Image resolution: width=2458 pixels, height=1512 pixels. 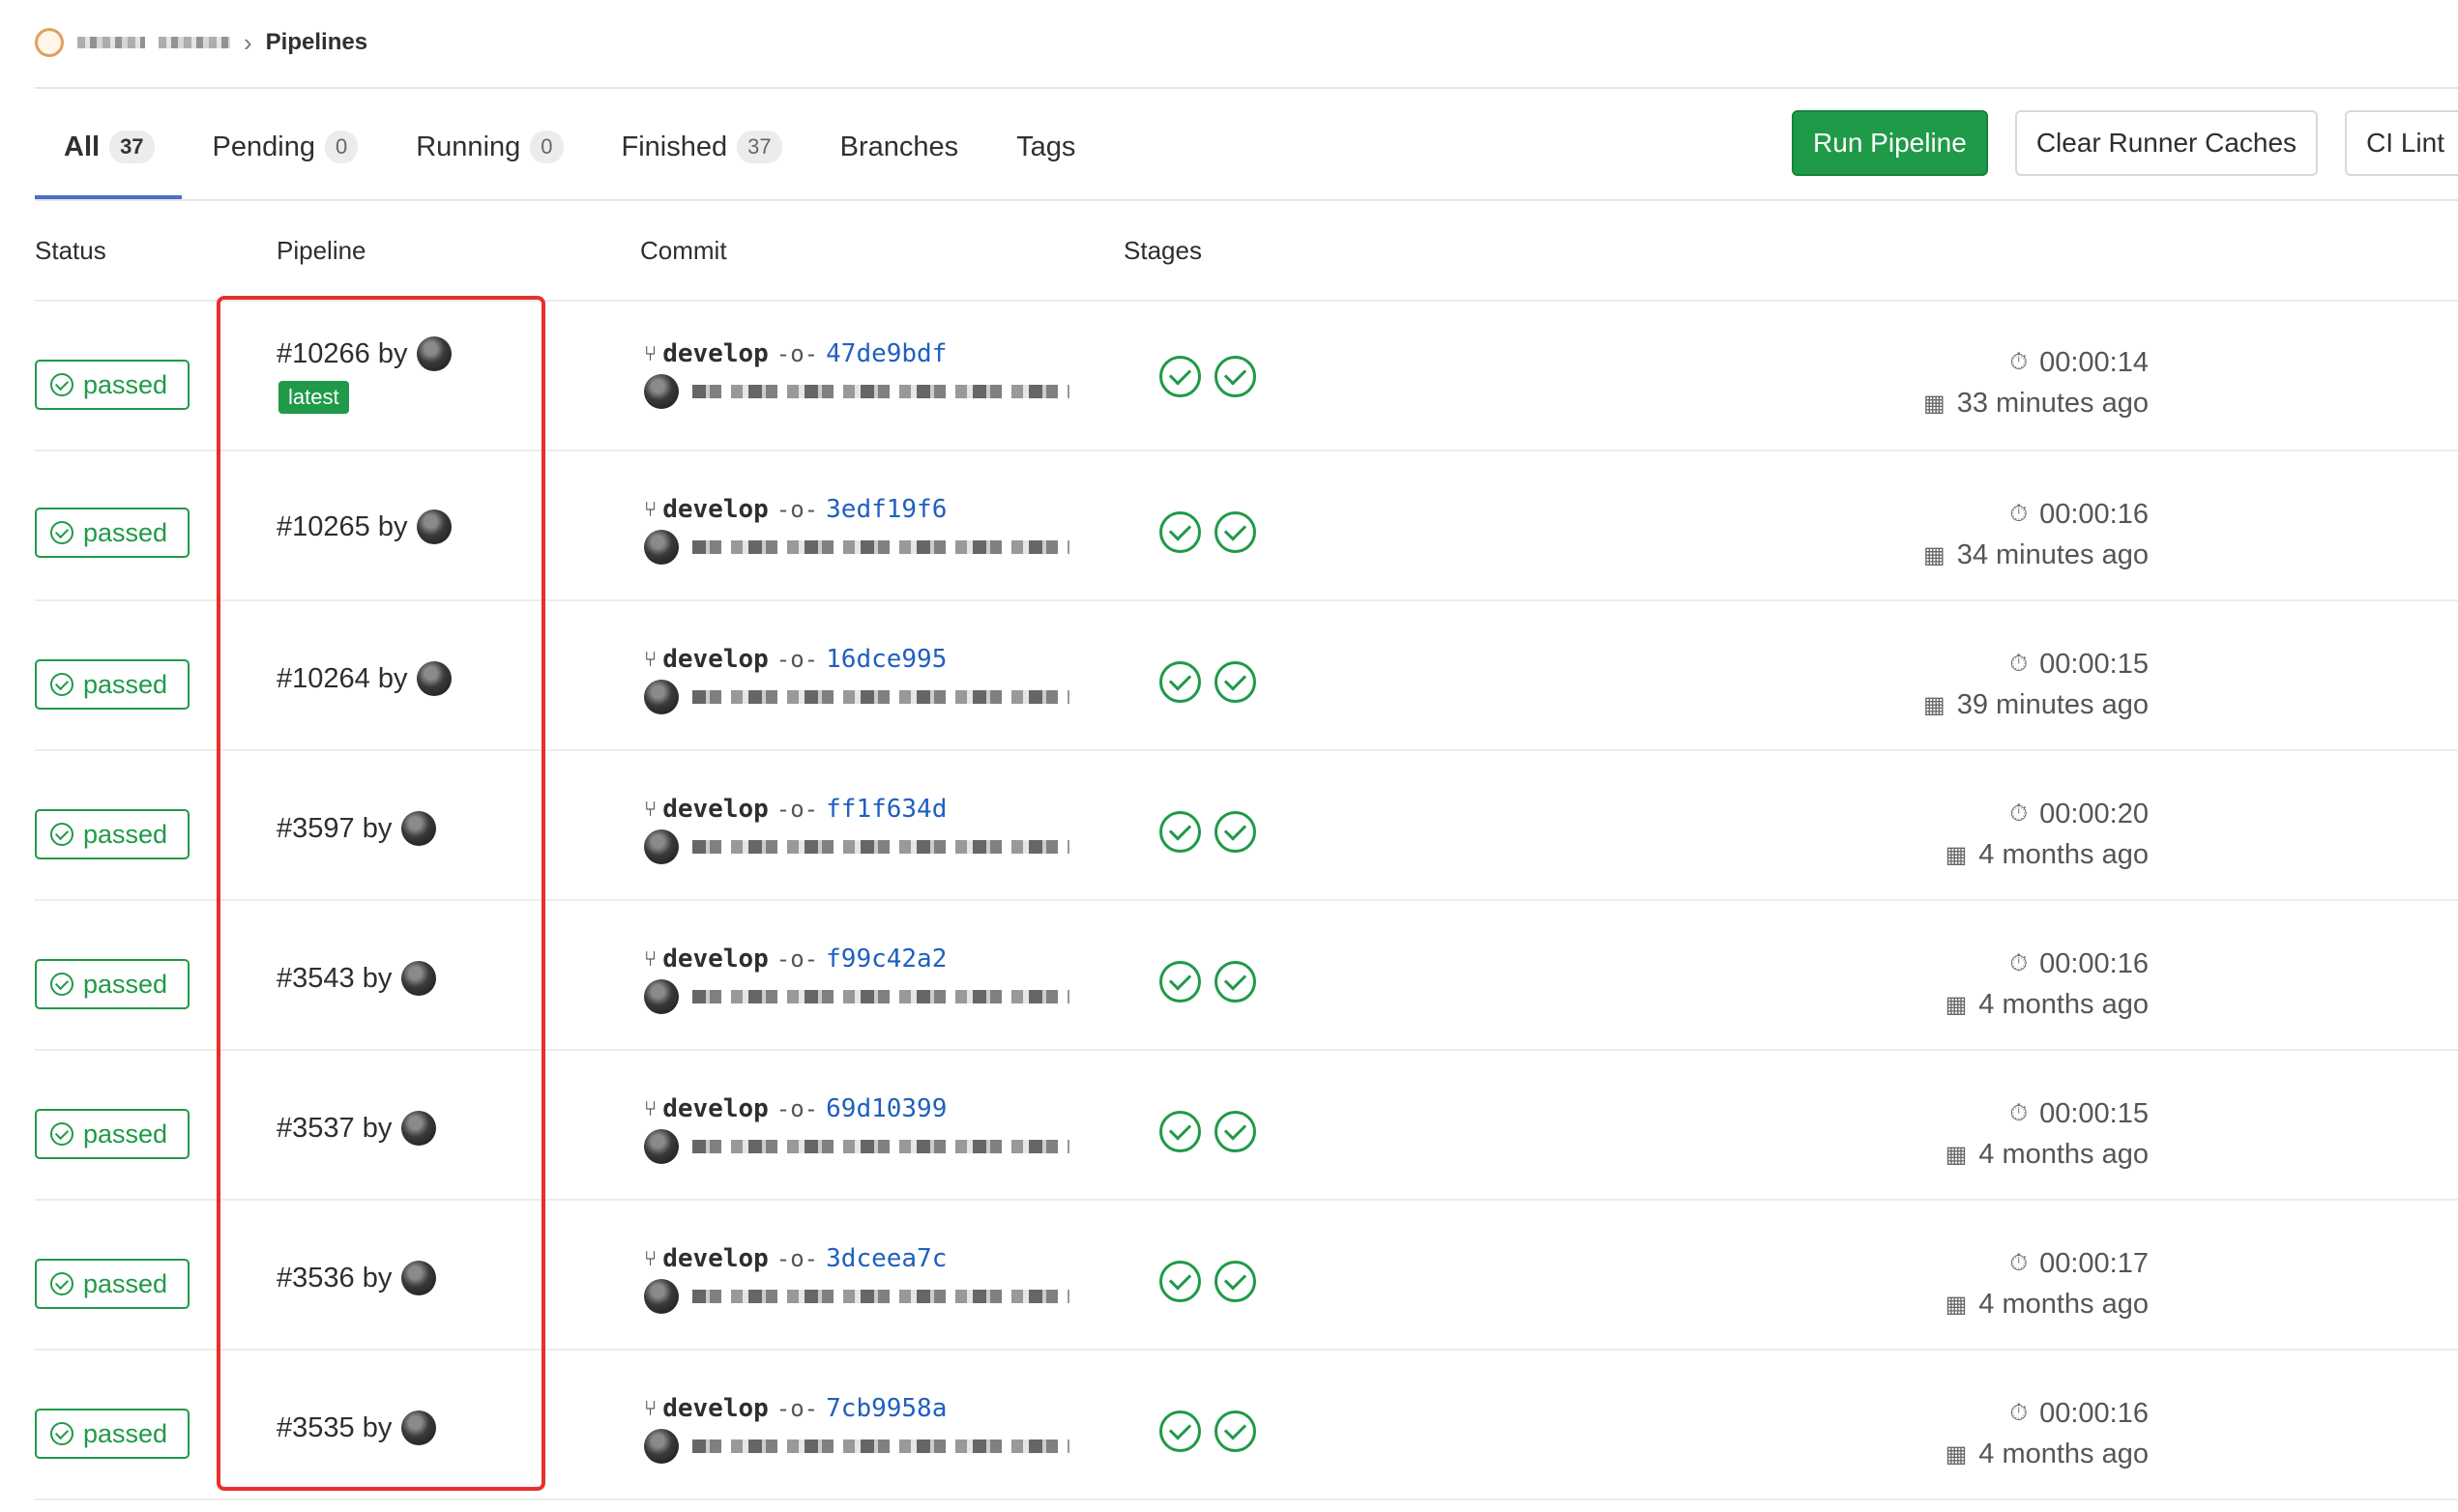 I want to click on commit-sha-link: f99c42a2, so click(x=887, y=959).